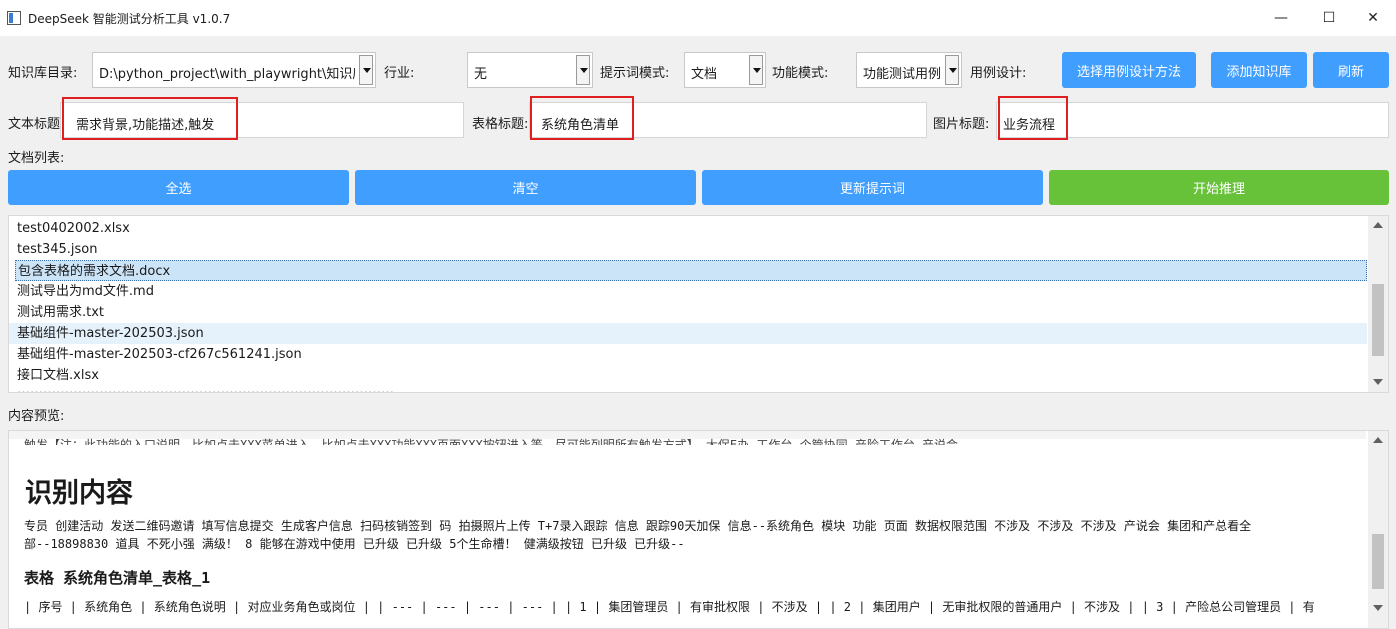 The height and width of the screenshot is (629, 1396). Describe the element at coordinates (117, 578) in the screenshot. I see `preview-table-heading: 表格 系统角色清单_表格_1` at that location.